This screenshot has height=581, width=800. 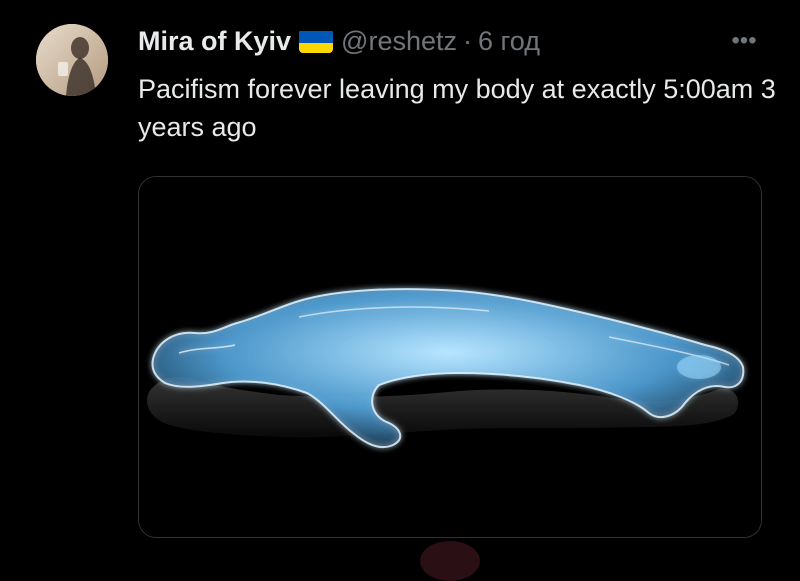 What do you see at coordinates (744, 41) in the screenshot?
I see `more-dots-icon: •••` at bounding box center [744, 41].